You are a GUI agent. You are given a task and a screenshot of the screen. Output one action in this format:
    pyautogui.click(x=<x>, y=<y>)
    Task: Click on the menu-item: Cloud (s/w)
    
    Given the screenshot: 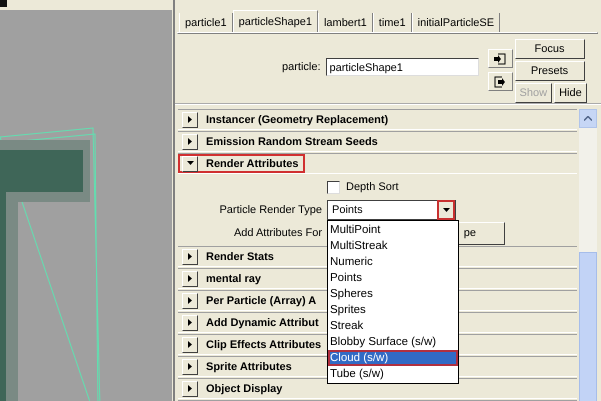 What is the action you would take?
    pyautogui.click(x=393, y=358)
    